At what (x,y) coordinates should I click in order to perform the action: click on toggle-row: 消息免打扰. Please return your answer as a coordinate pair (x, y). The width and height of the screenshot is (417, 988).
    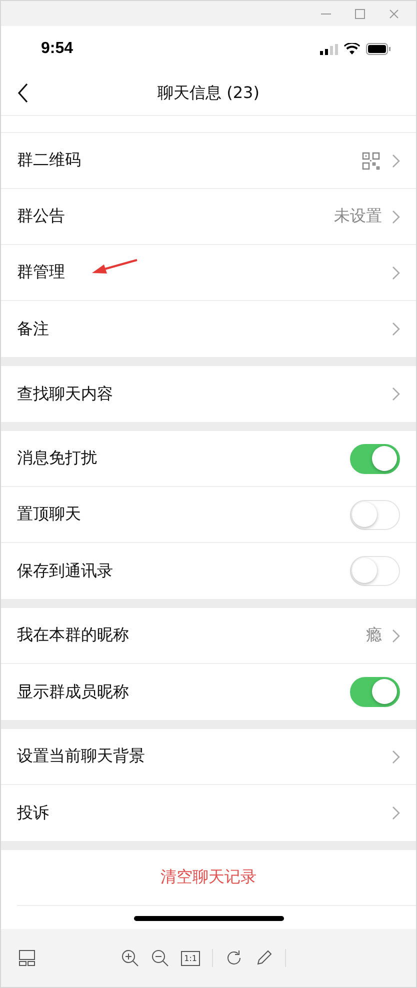
    Looking at the image, I should click on (208, 459).